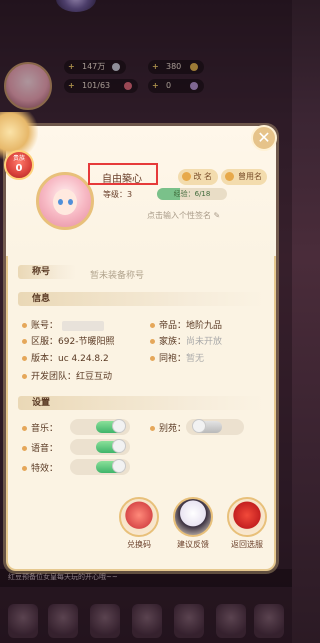 This screenshot has width=320, height=643. What do you see at coordinates (141, 403) in the screenshot?
I see `section-settings-header: 设置` at bounding box center [141, 403].